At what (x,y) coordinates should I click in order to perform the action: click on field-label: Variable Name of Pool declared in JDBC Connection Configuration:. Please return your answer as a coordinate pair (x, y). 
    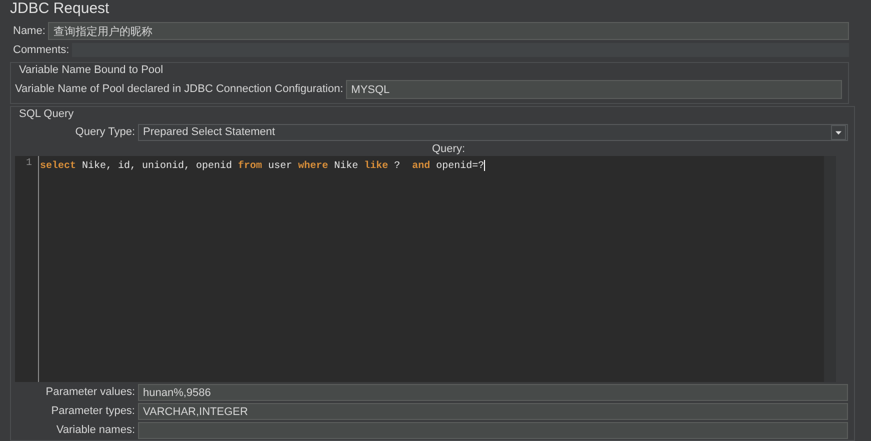
    Looking at the image, I should click on (179, 90).